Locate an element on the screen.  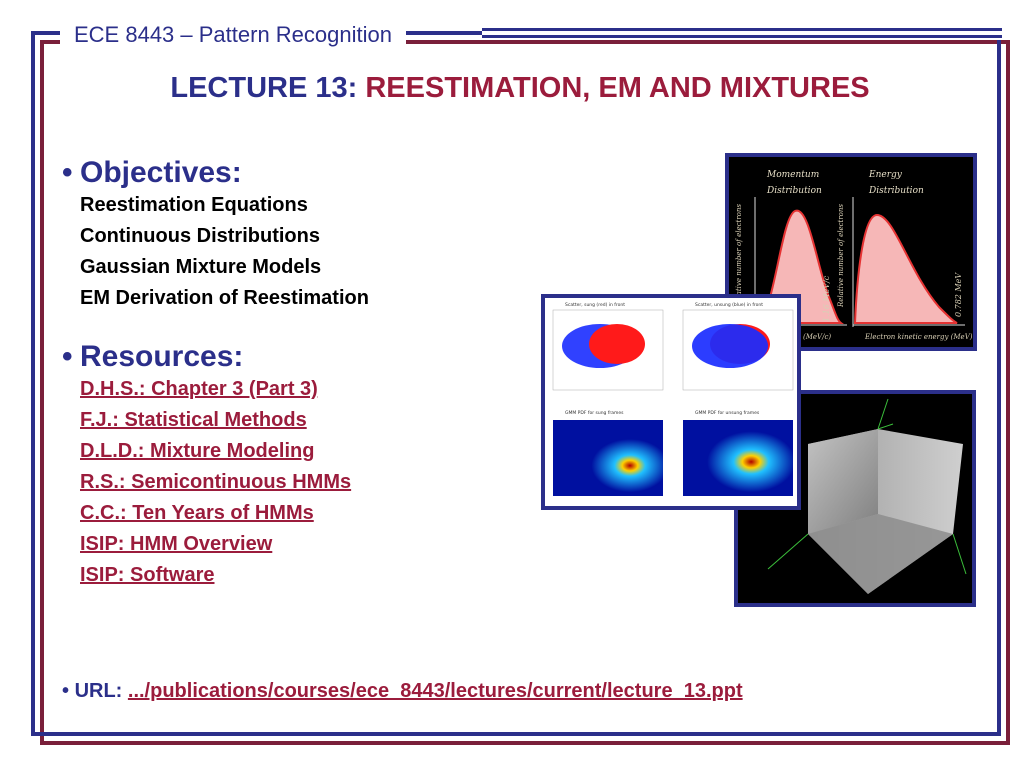
objective-item: Gaussian Mixture Models is located at coordinates (201, 267).